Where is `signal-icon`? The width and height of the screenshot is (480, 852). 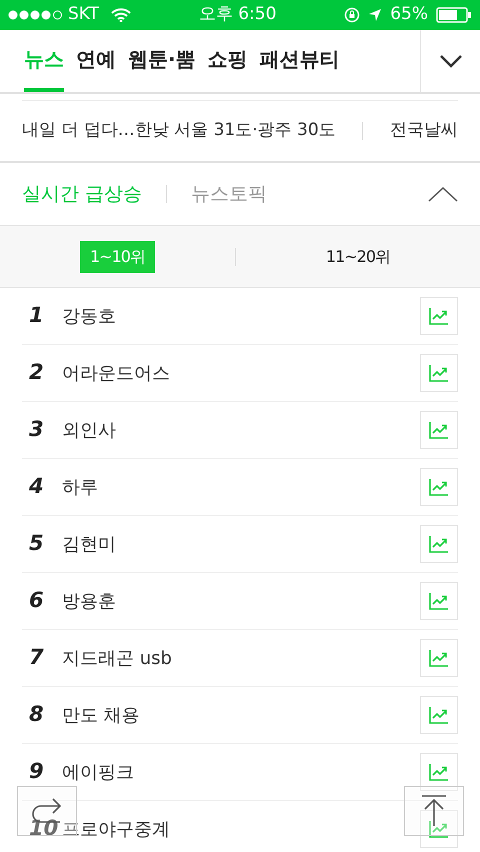 signal-icon is located at coordinates (36, 15).